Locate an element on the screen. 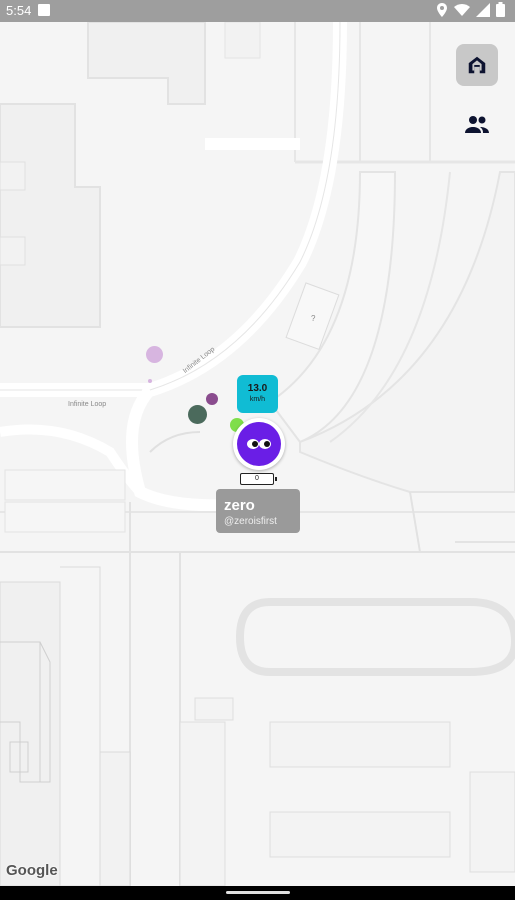 The height and width of the screenshot is (900, 515). google-logo: Google is located at coordinates (32, 870).